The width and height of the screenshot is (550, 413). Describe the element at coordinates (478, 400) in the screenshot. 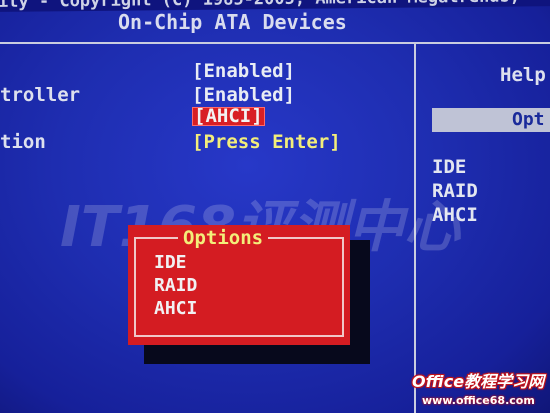

I see `site-watermark-url: www.office68.com` at that location.